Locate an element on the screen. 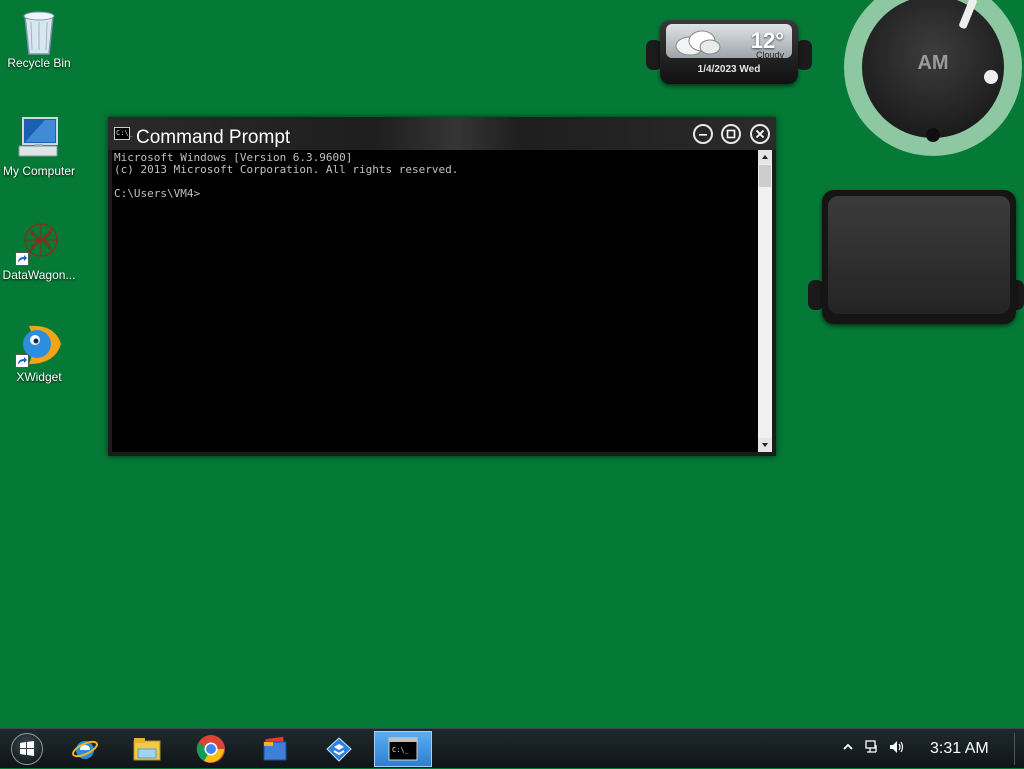 This screenshot has width=1024, height=769. scroll-down-button is located at coordinates (765, 445).